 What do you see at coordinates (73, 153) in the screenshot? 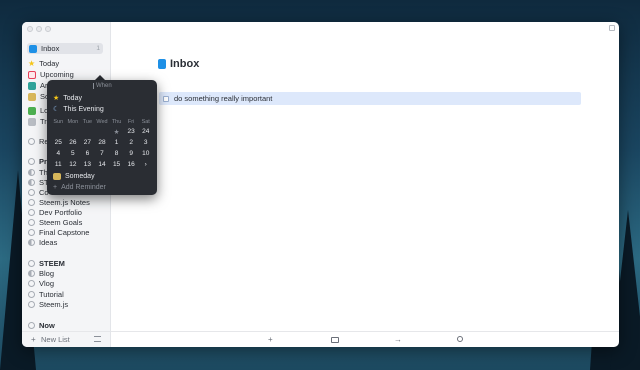
I see `calendar-day: 5` at bounding box center [73, 153].